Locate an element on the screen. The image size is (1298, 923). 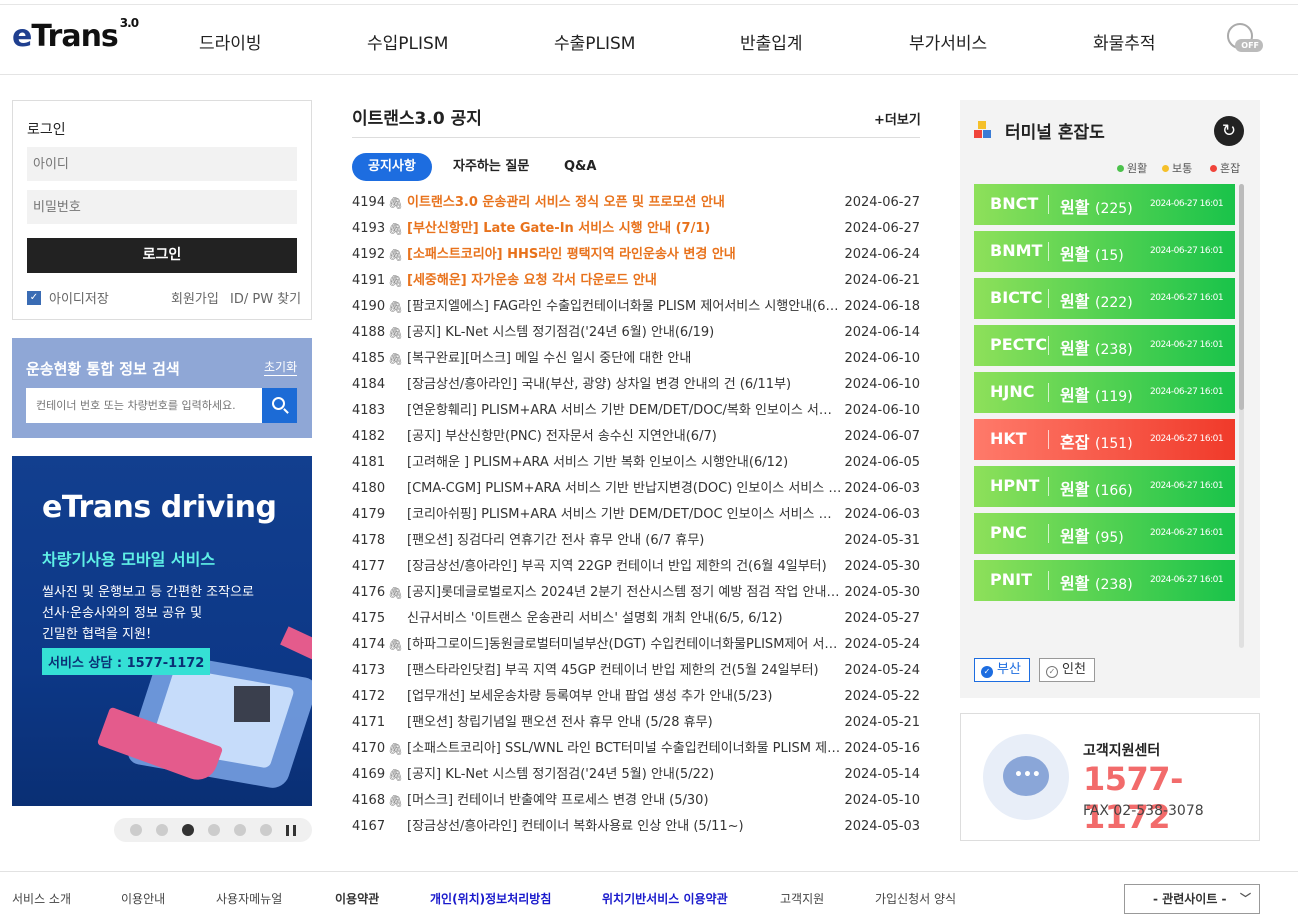
join-link: 회원가입 is located at coordinates (195, 297).